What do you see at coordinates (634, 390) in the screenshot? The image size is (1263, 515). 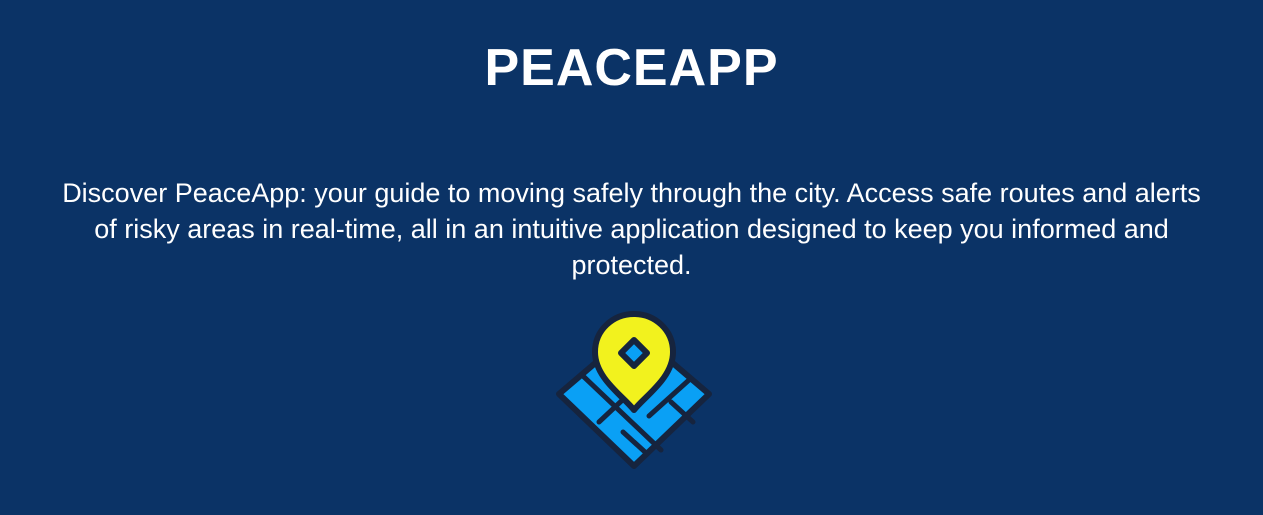 I see `map-pin-icon` at bounding box center [634, 390].